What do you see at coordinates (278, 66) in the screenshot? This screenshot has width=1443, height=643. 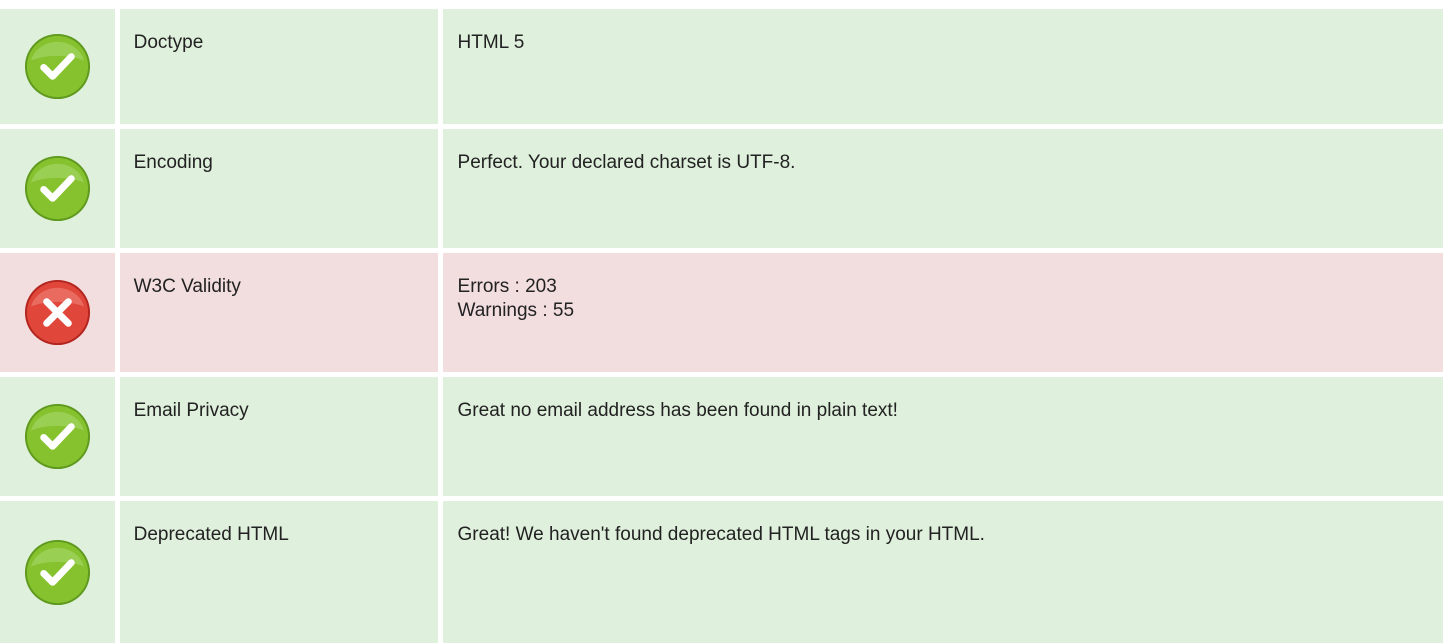 I see `check-name: Doctype` at bounding box center [278, 66].